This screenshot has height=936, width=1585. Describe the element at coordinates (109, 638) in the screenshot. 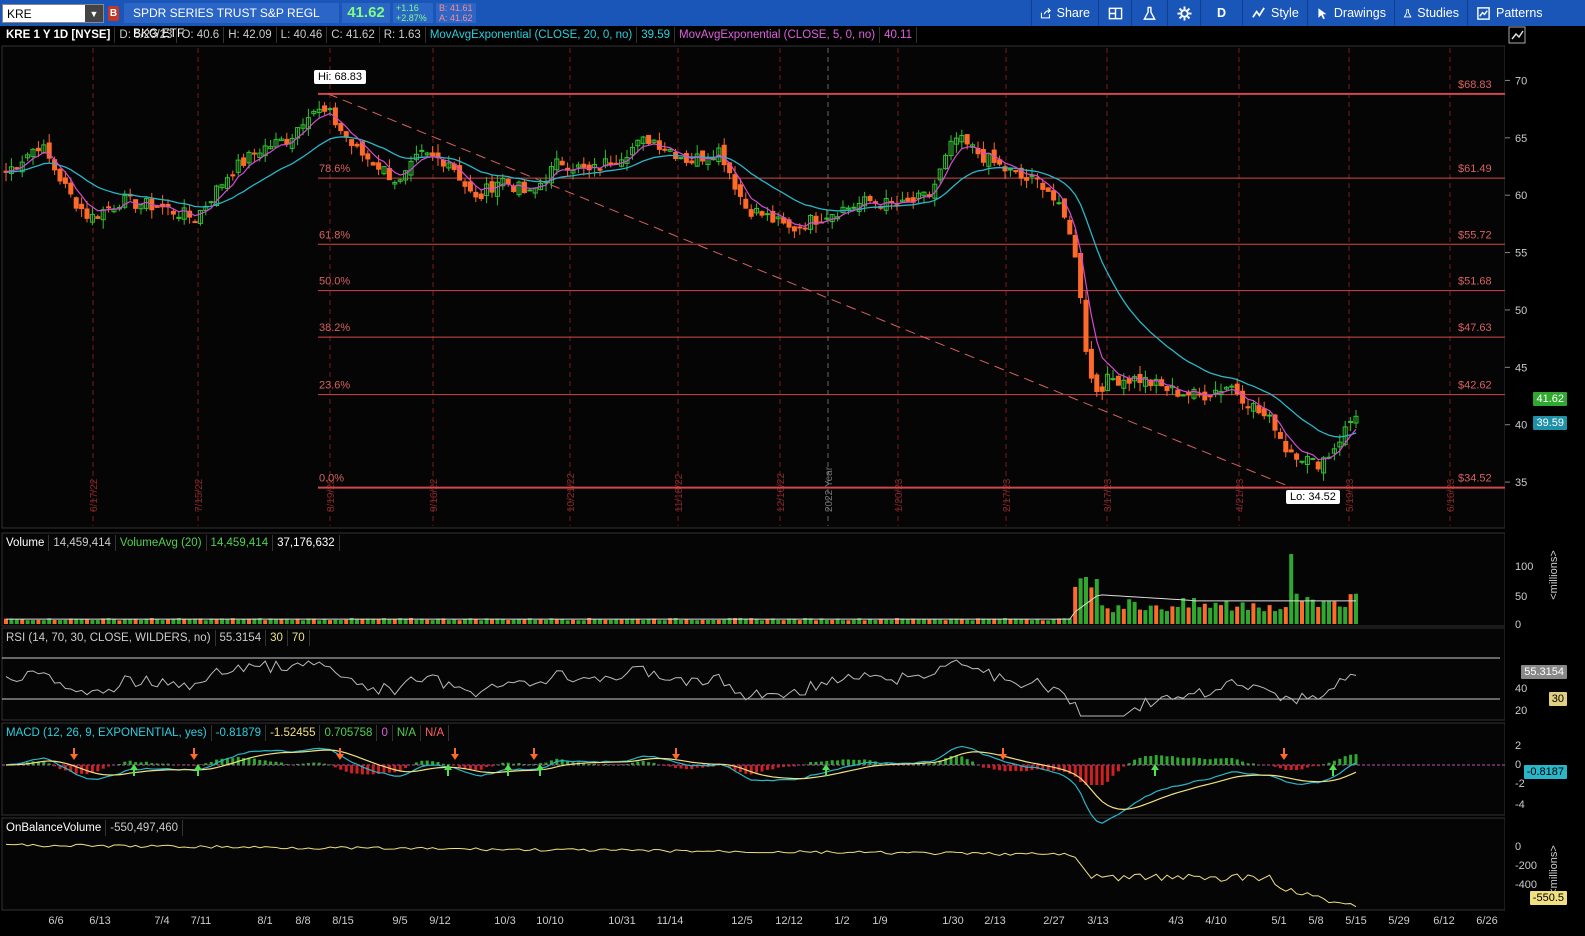

I see `rsi-label: RSI (14, 70, 30, CLOSE, WILDERS, no)` at that location.